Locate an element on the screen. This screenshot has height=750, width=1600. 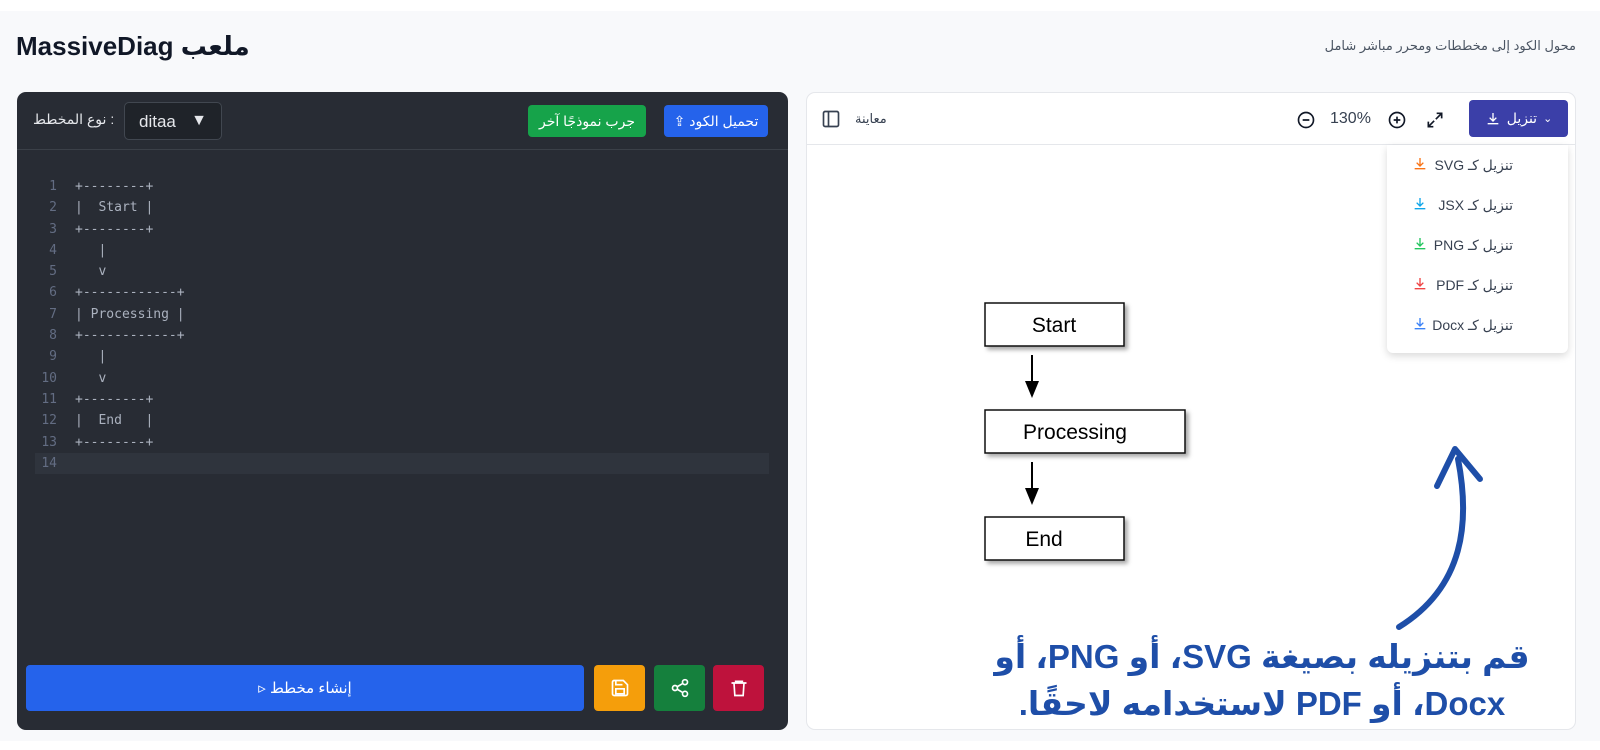
diagram-node-end: End is located at coordinates (1054, 538).